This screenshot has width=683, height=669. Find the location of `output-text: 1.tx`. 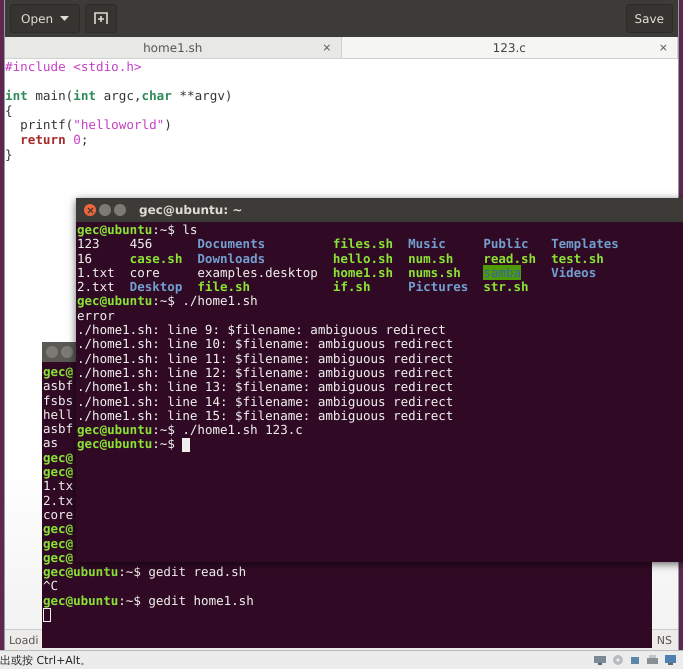

output-text: 1.tx is located at coordinates (58, 486).